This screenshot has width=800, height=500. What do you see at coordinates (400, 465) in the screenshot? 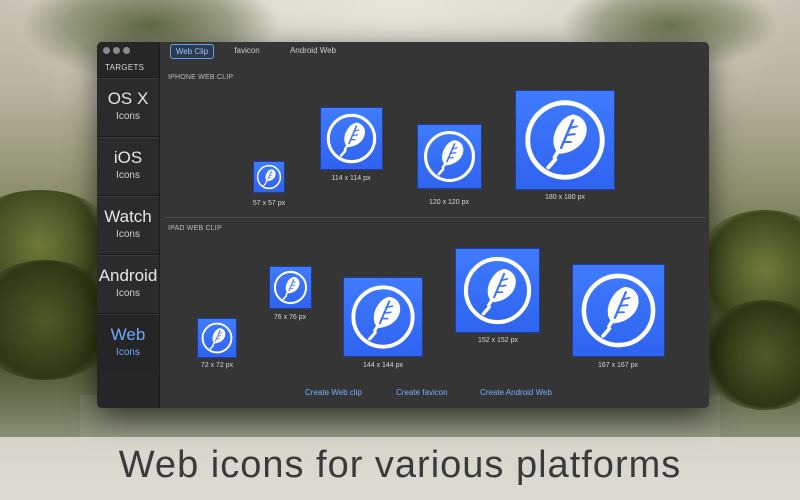
I see `promo-caption: Web icons for various platforms` at bounding box center [400, 465].